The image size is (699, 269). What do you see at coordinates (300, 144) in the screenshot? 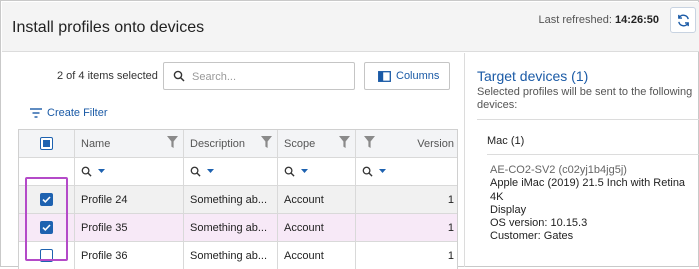
I see `header-scope-label: Scope` at bounding box center [300, 144].